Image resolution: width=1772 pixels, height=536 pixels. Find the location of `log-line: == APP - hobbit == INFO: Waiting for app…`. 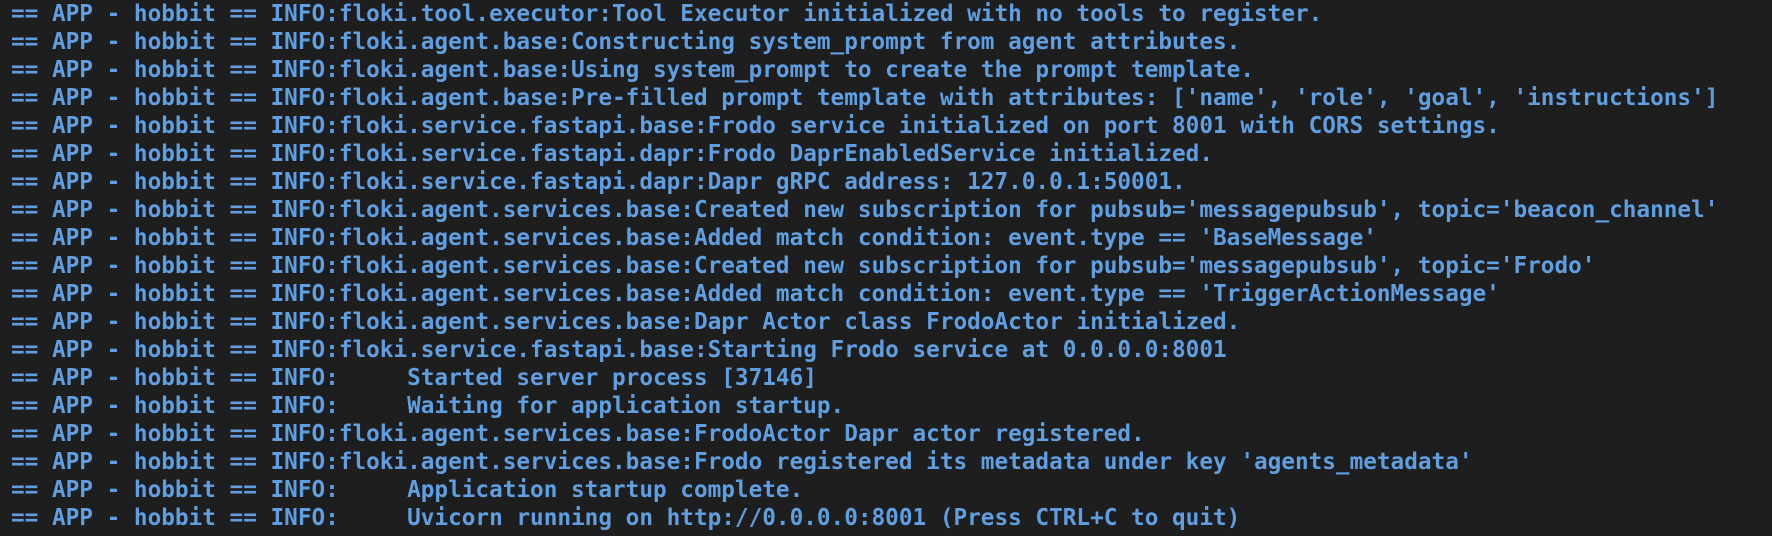

log-line: == APP - hobbit == INFO: Waiting for app… is located at coordinates (428, 406).